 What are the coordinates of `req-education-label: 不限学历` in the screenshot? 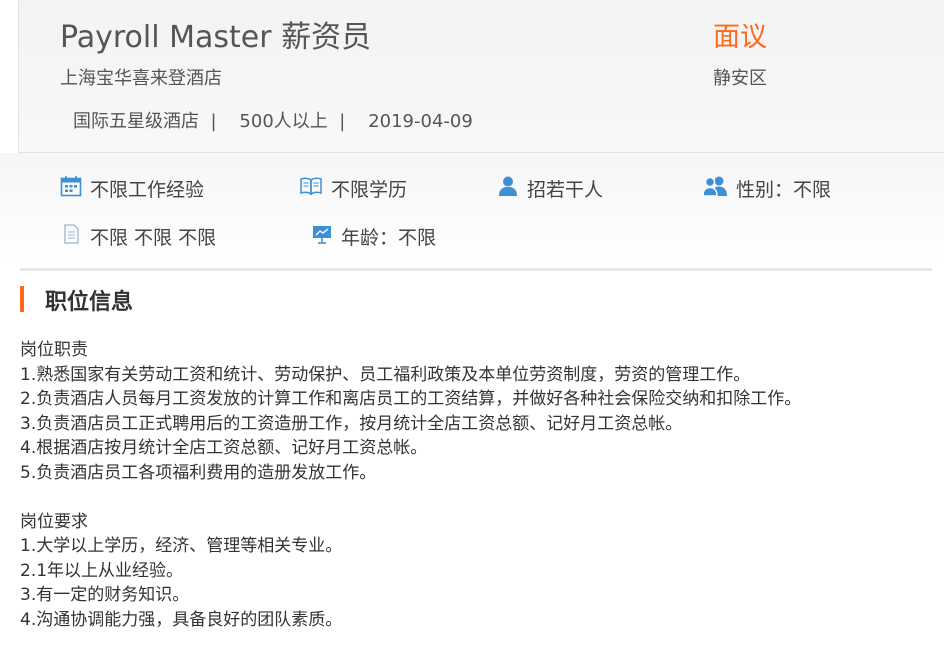 It's located at (369, 190).